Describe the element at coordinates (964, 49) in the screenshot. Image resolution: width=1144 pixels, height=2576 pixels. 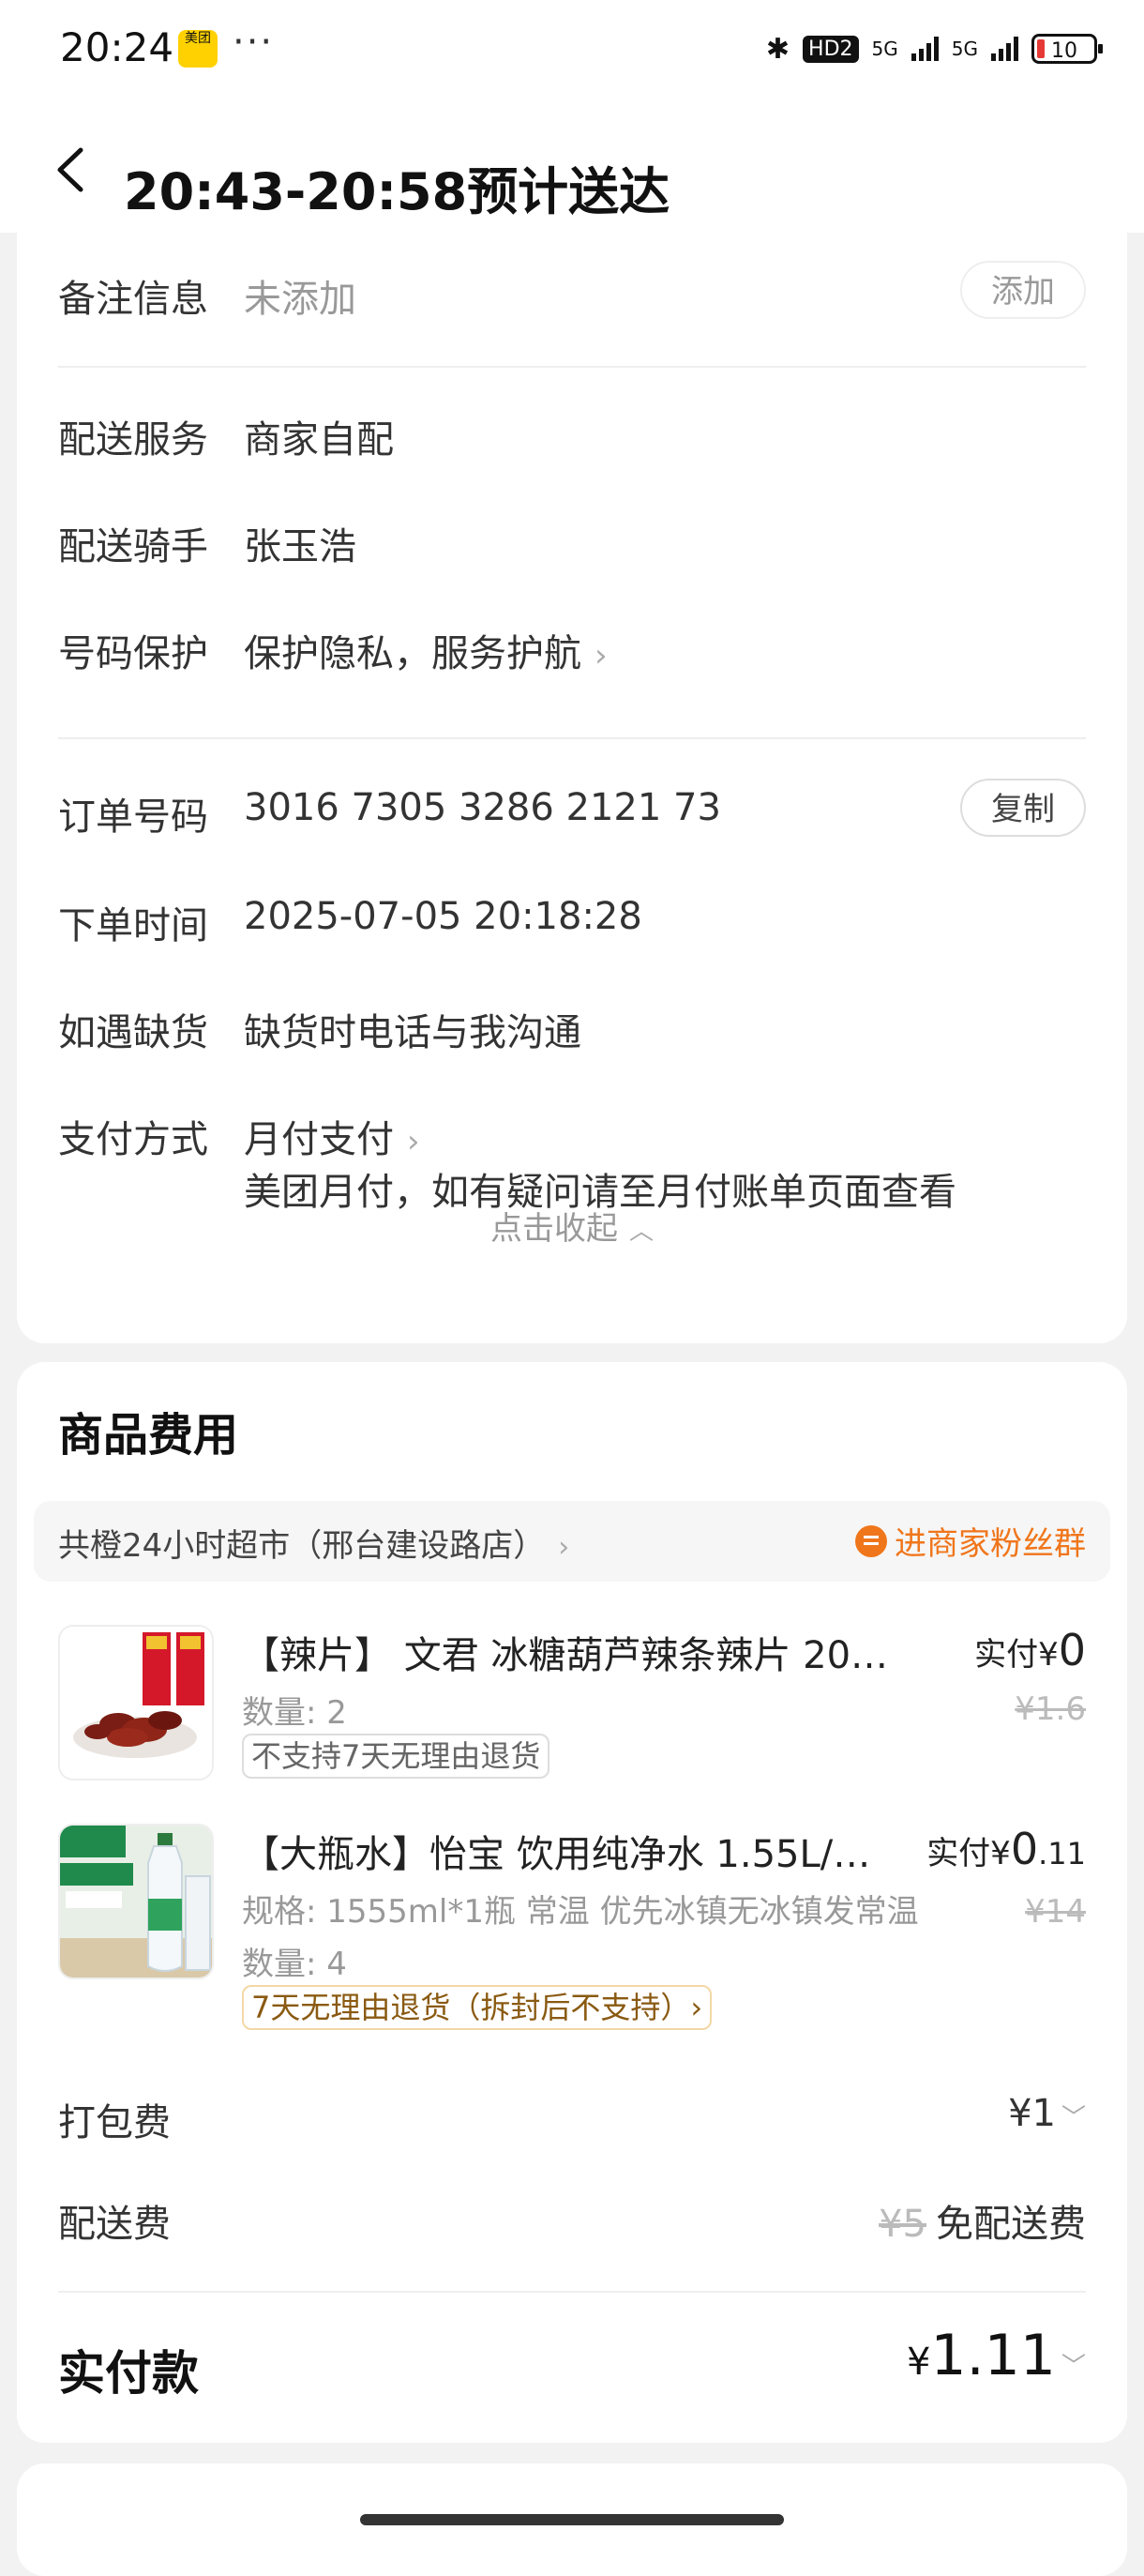
I see `network-type-2: 5G` at that location.